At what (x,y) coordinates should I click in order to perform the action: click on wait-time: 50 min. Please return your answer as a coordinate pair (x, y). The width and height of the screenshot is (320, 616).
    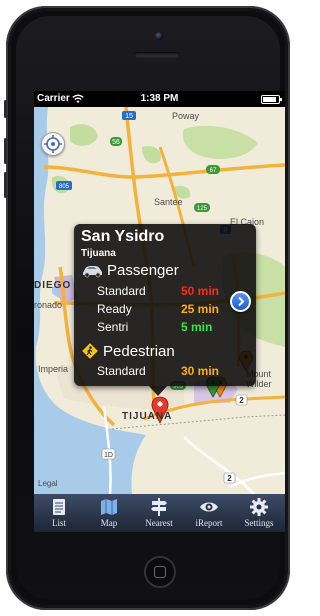
    Looking at the image, I should click on (200, 291).